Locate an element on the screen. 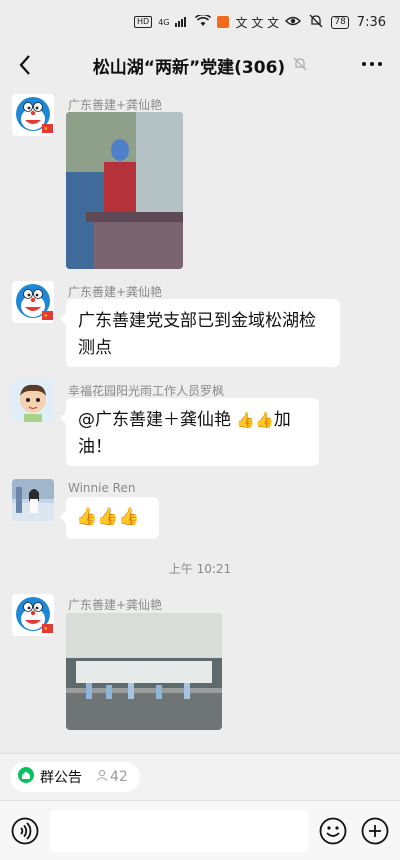 The height and width of the screenshot is (860, 400). emoji-icon is located at coordinates (333, 831).